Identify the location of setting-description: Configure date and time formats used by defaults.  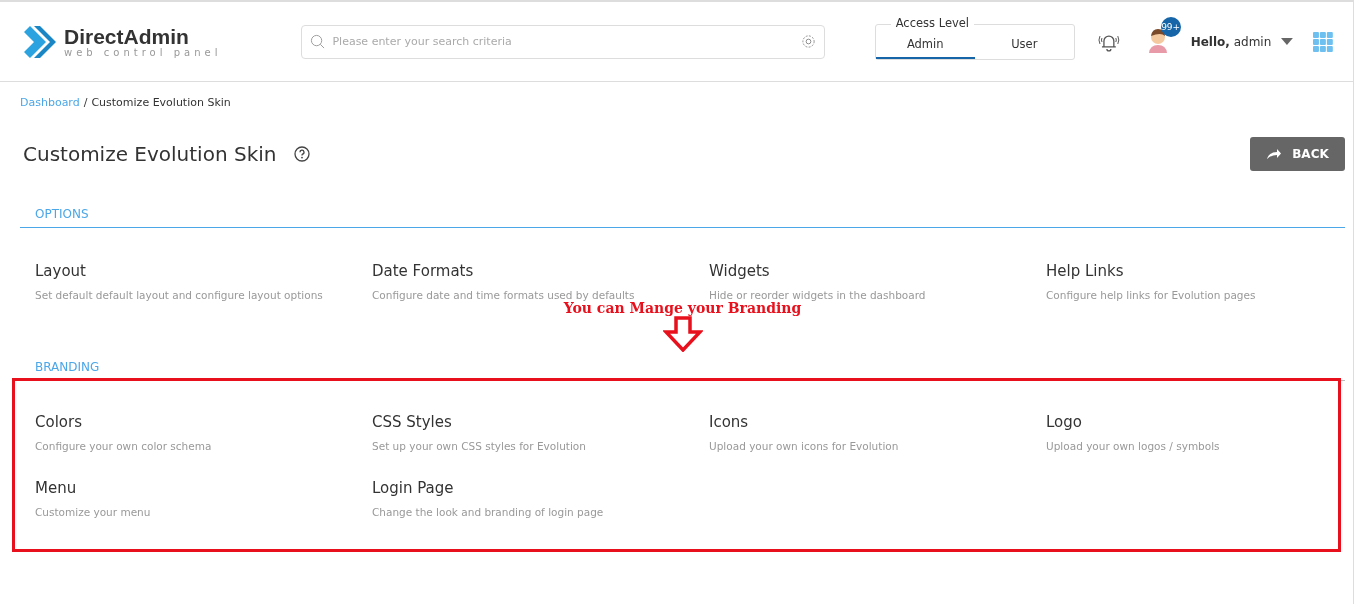
(504, 295).